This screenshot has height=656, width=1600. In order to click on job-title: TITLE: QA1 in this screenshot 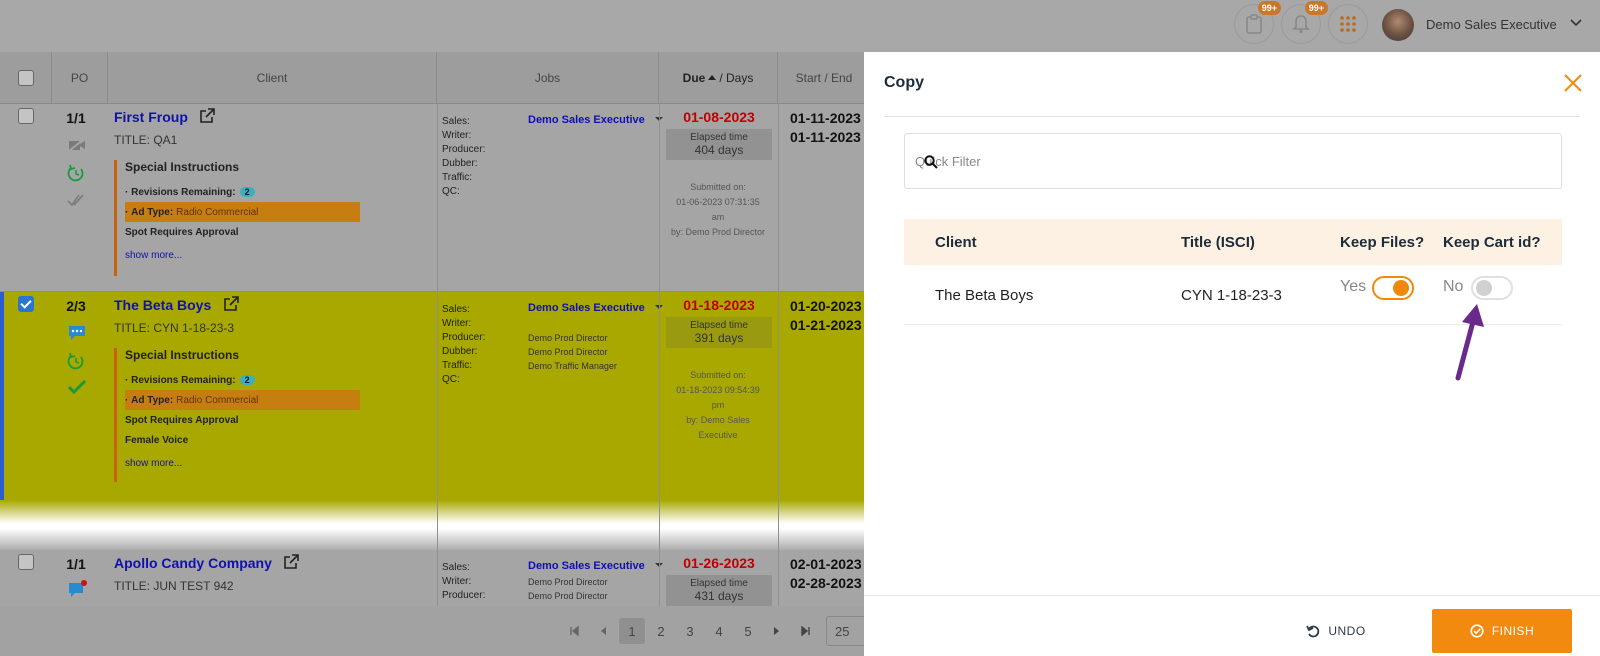, I will do `click(146, 140)`.